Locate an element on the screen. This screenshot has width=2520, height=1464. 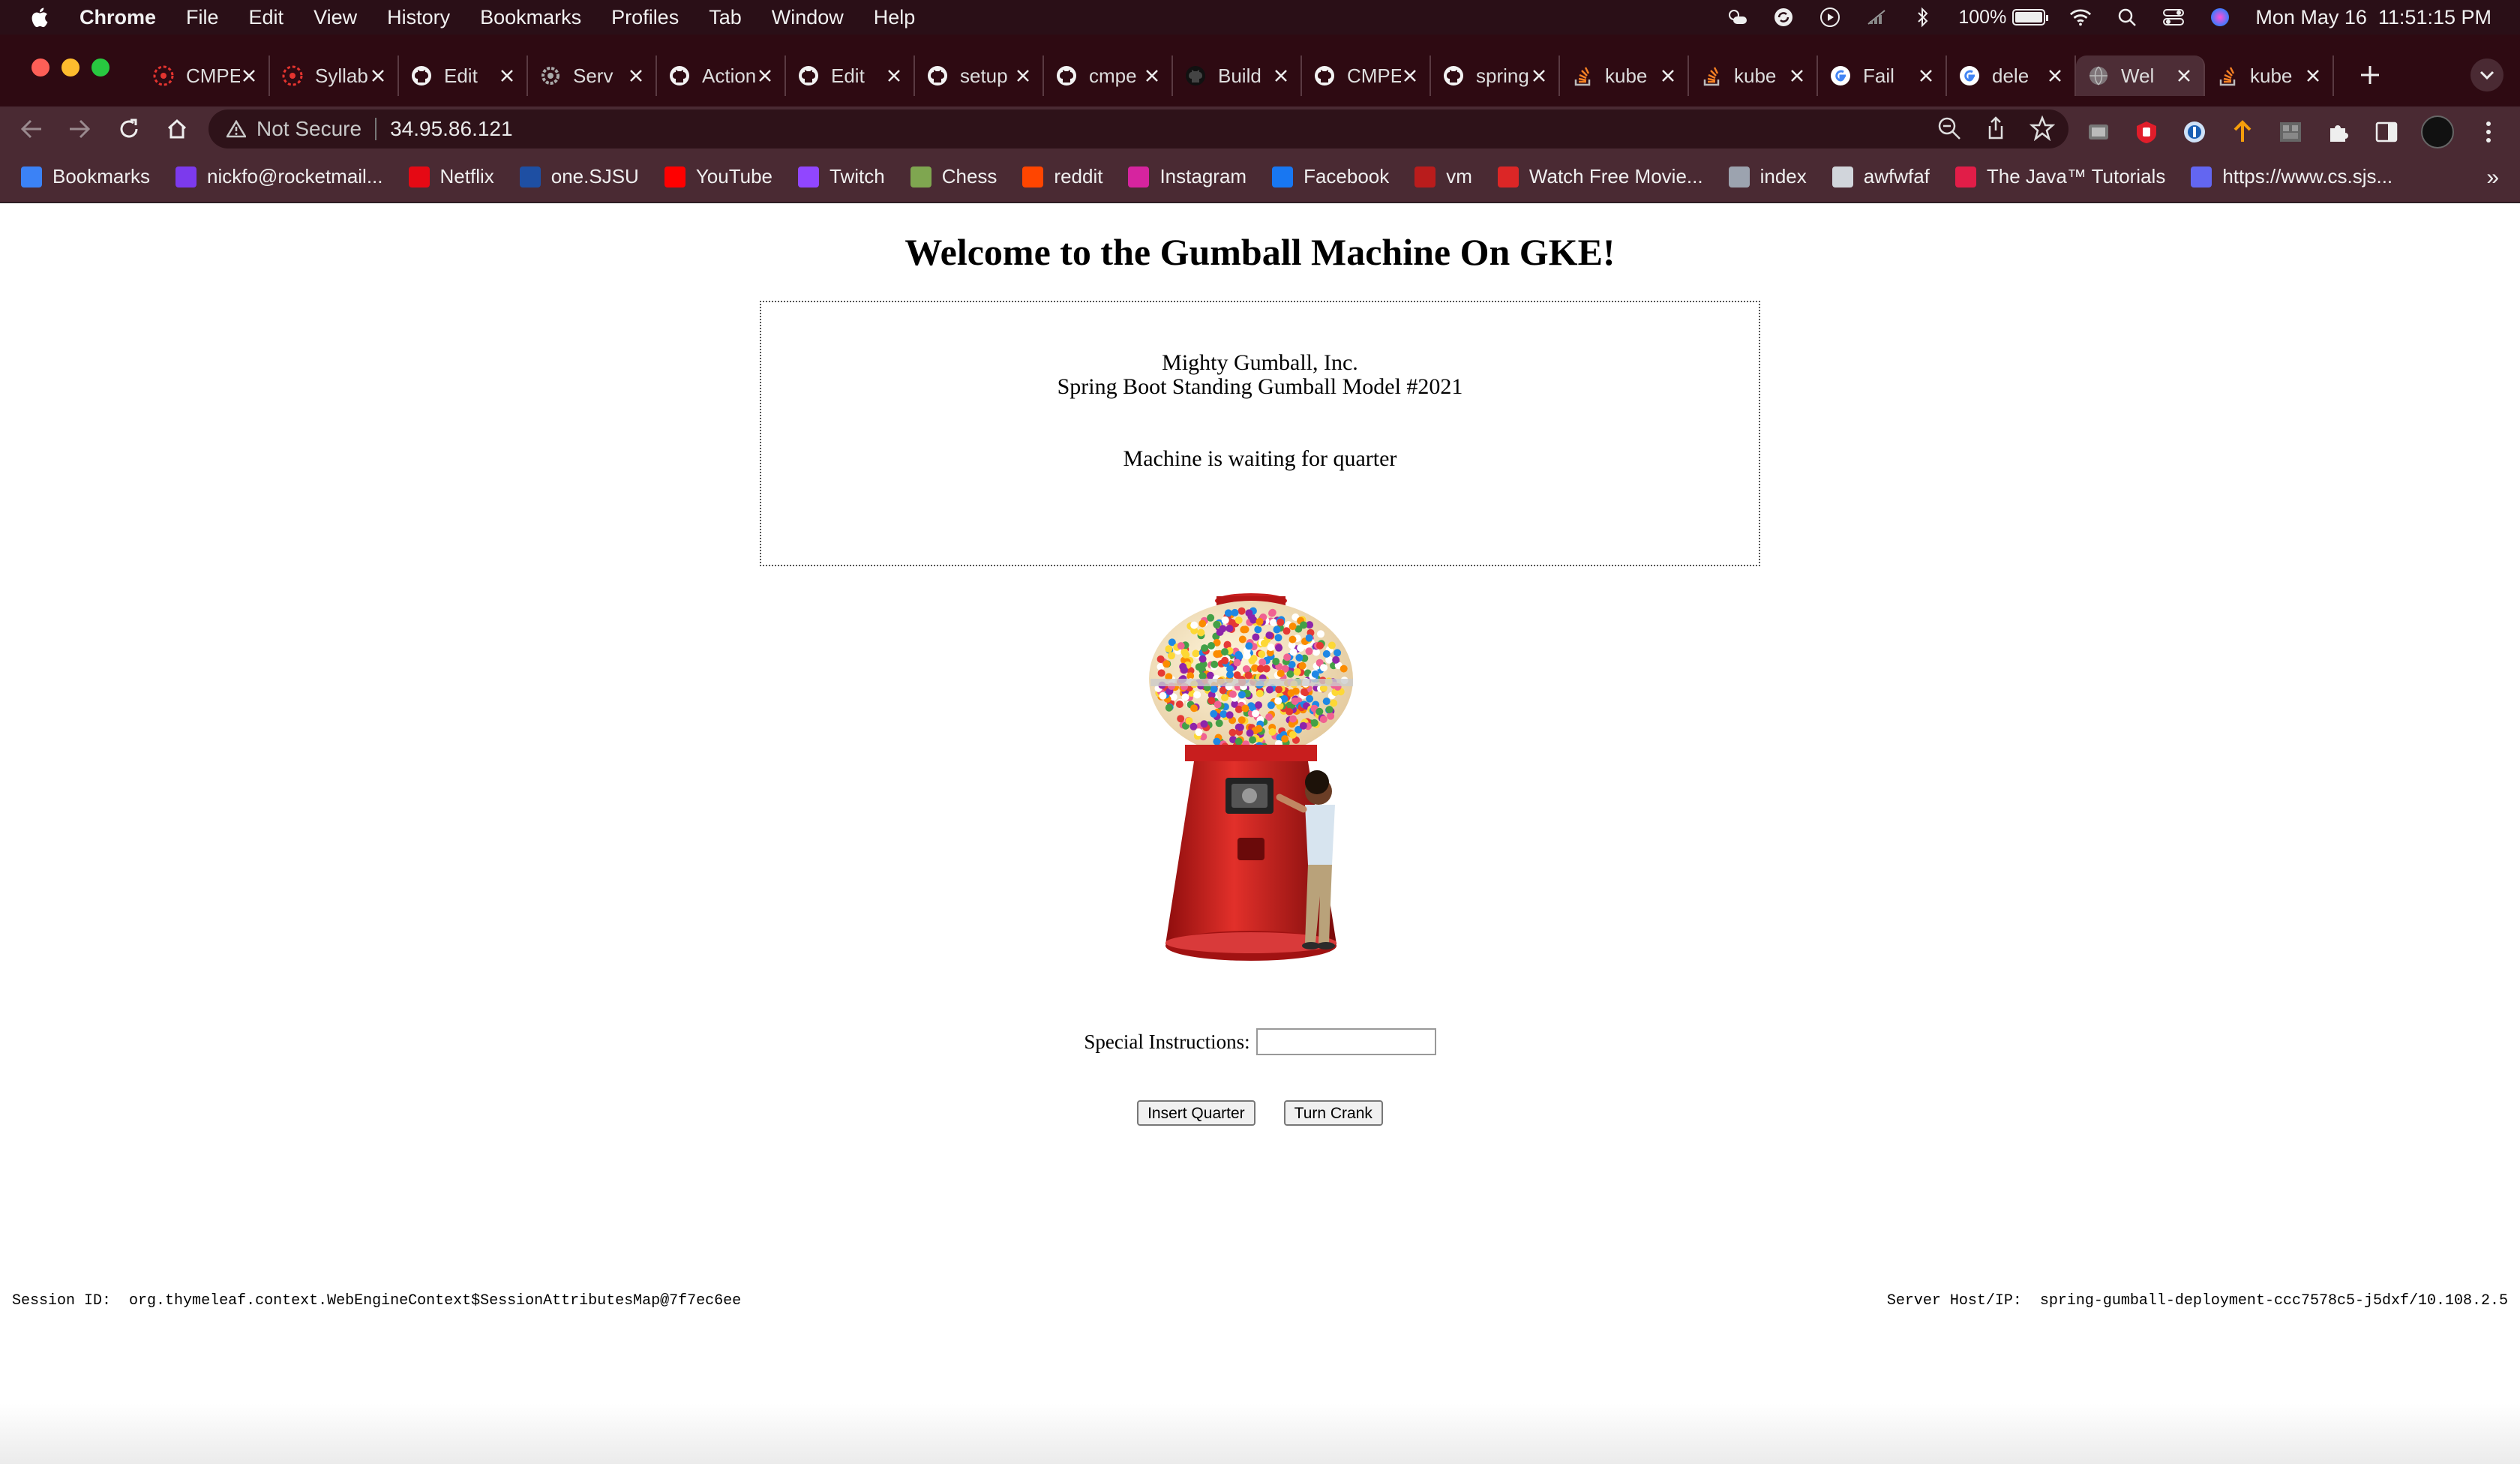
security-label: Not Secure is located at coordinates (309, 129).